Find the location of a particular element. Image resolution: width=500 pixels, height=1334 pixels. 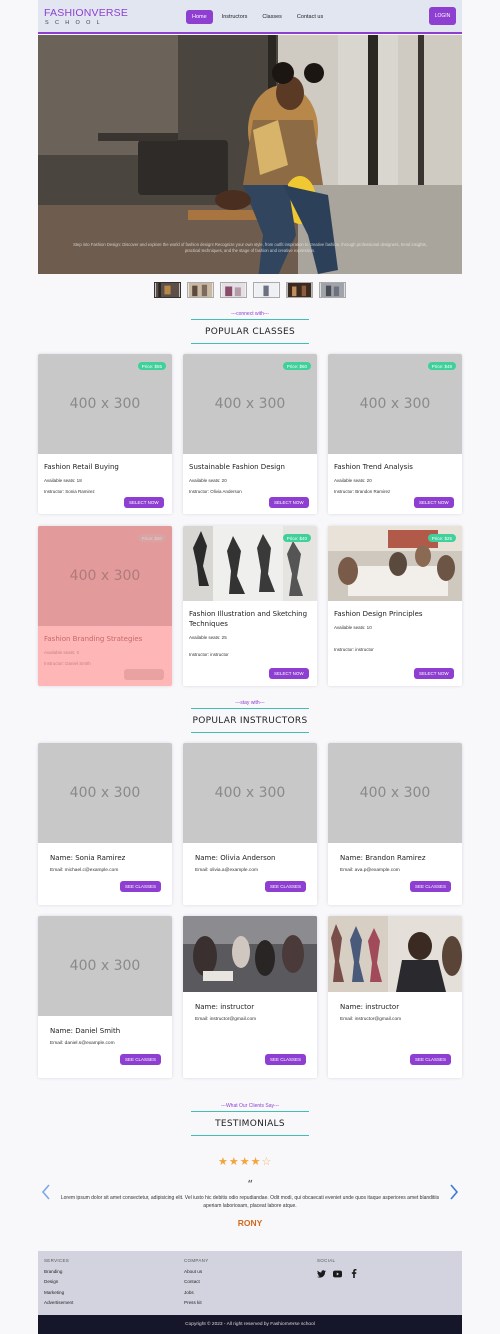

testimonial-author: RONY is located at coordinates (250, 1223).